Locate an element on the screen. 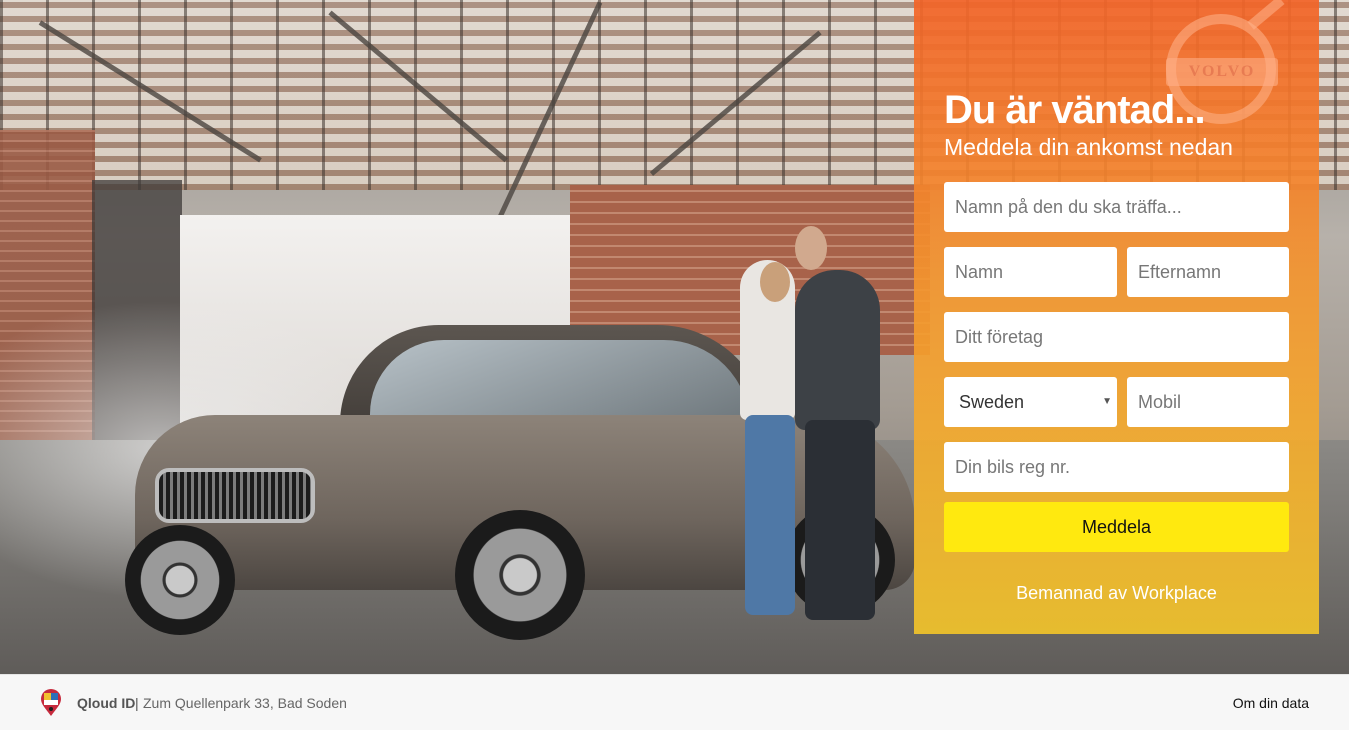 Image resolution: width=1349 pixels, height=730 pixels. submit-button: Meddela is located at coordinates (1116, 527).